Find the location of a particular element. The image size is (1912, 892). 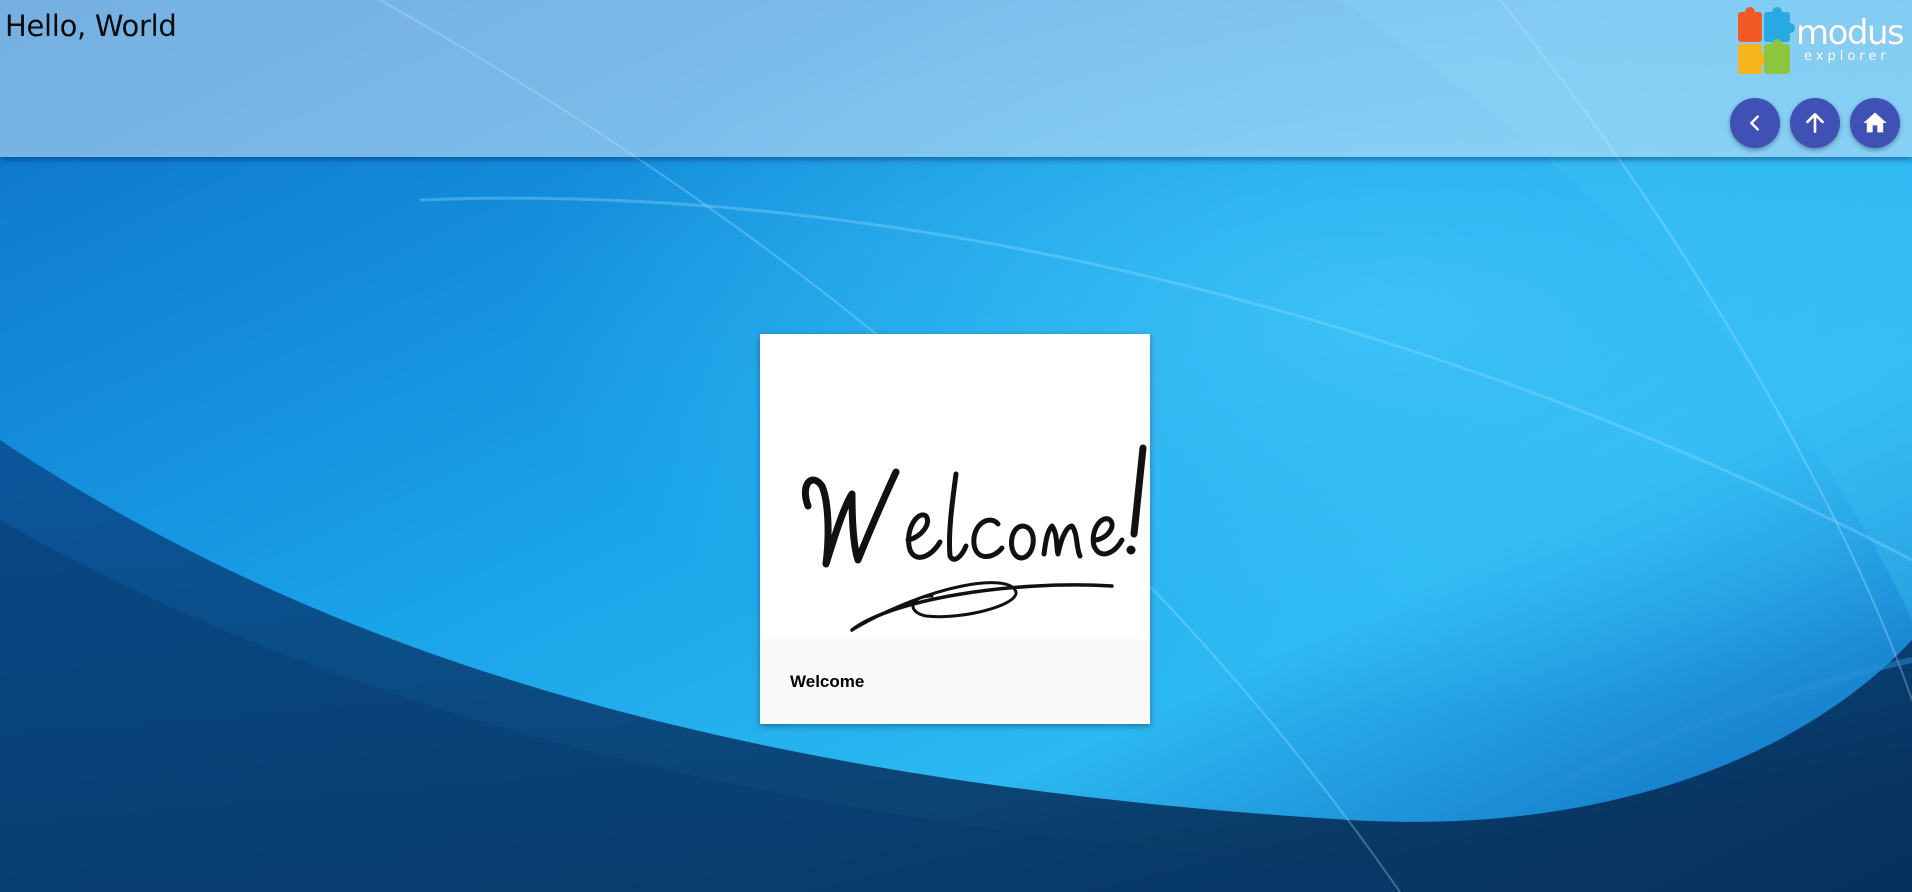

arrow-up-icon is located at coordinates (1815, 123).